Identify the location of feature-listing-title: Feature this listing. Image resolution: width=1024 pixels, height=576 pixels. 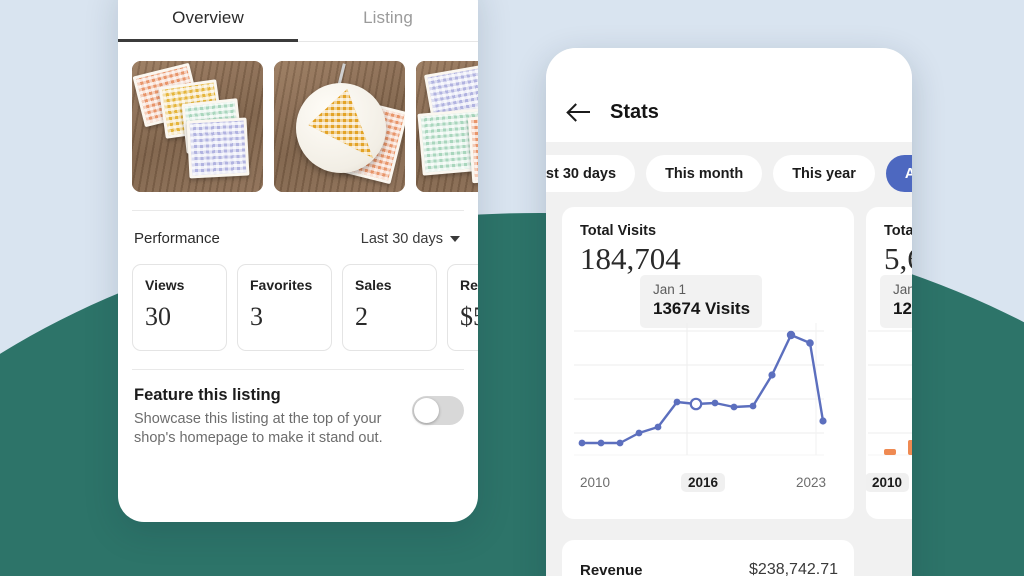
(207, 395).